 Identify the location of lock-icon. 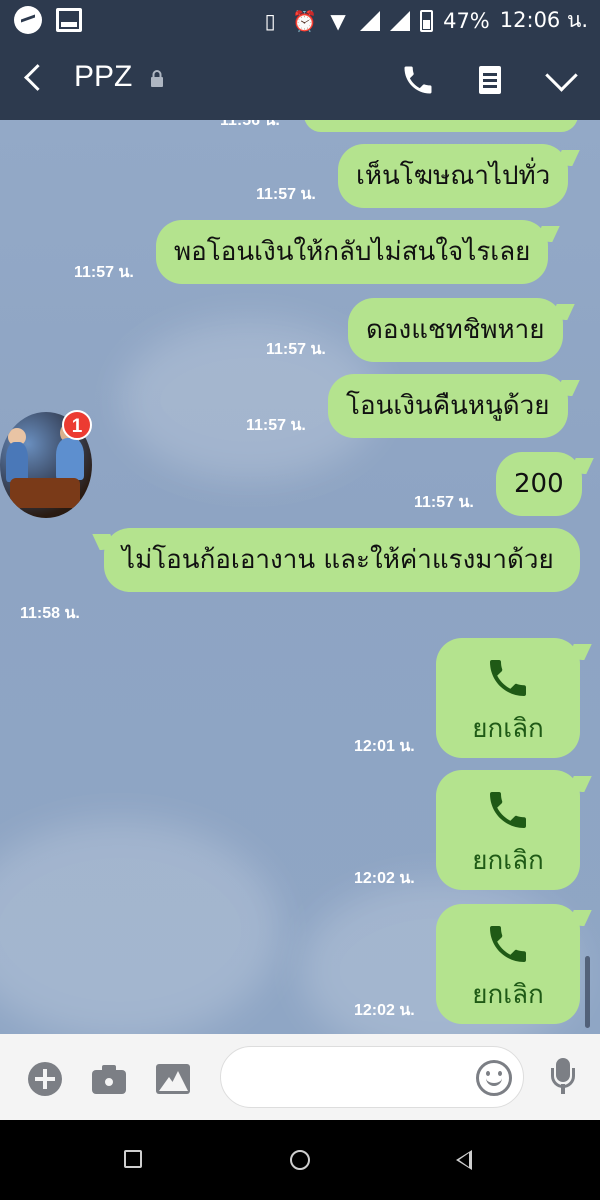
(157, 79).